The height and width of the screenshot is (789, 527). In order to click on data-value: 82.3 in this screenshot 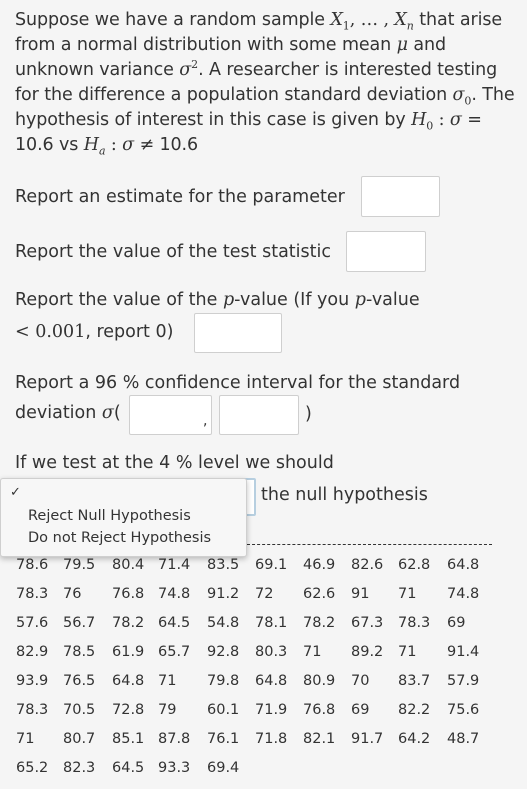, I will do `click(79, 768)`.